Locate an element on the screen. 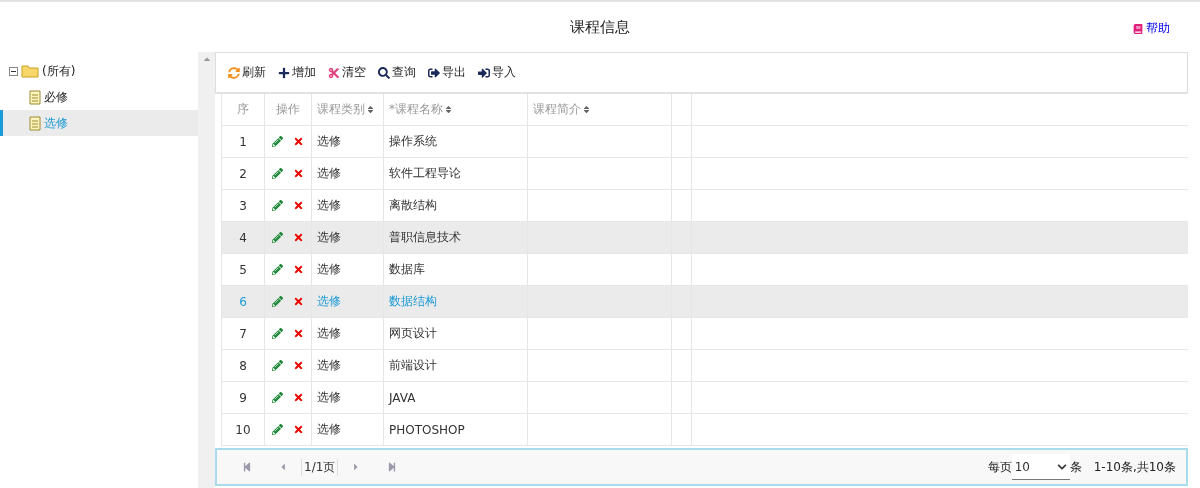 The image size is (1200, 488). column-header: 序 is located at coordinates (243, 109).